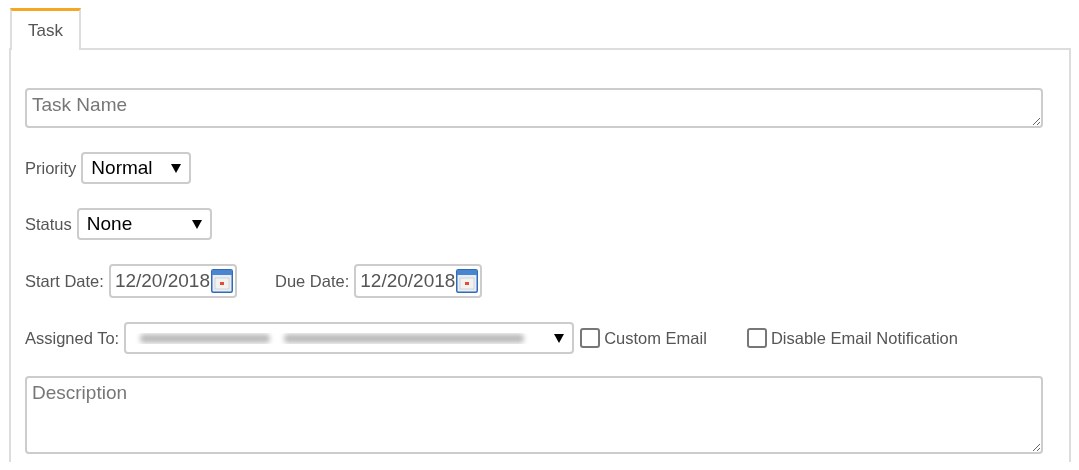 The image size is (1079, 470). Describe the element at coordinates (534, 108) in the screenshot. I see `task-name-field: Task Name` at that location.